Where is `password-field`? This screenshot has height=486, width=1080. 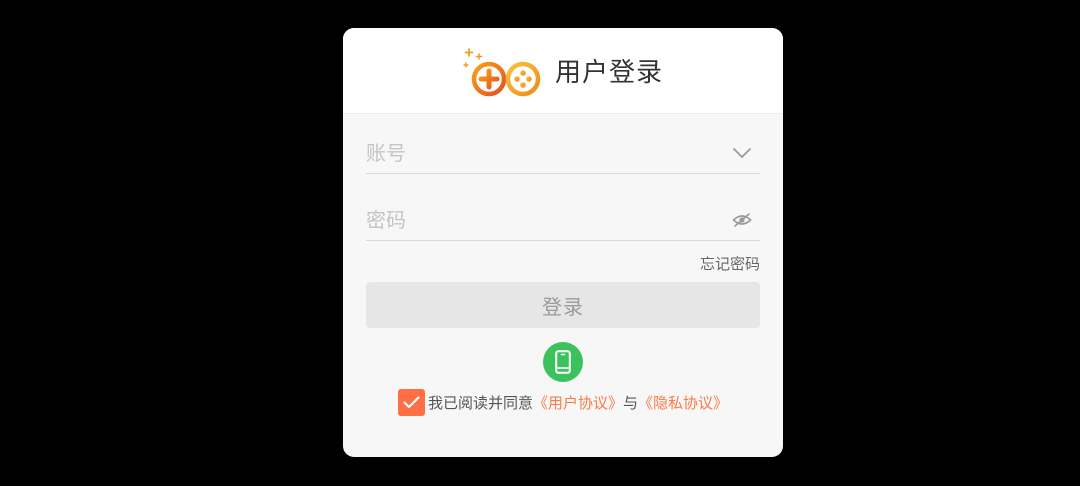
password-field is located at coordinates (563, 220).